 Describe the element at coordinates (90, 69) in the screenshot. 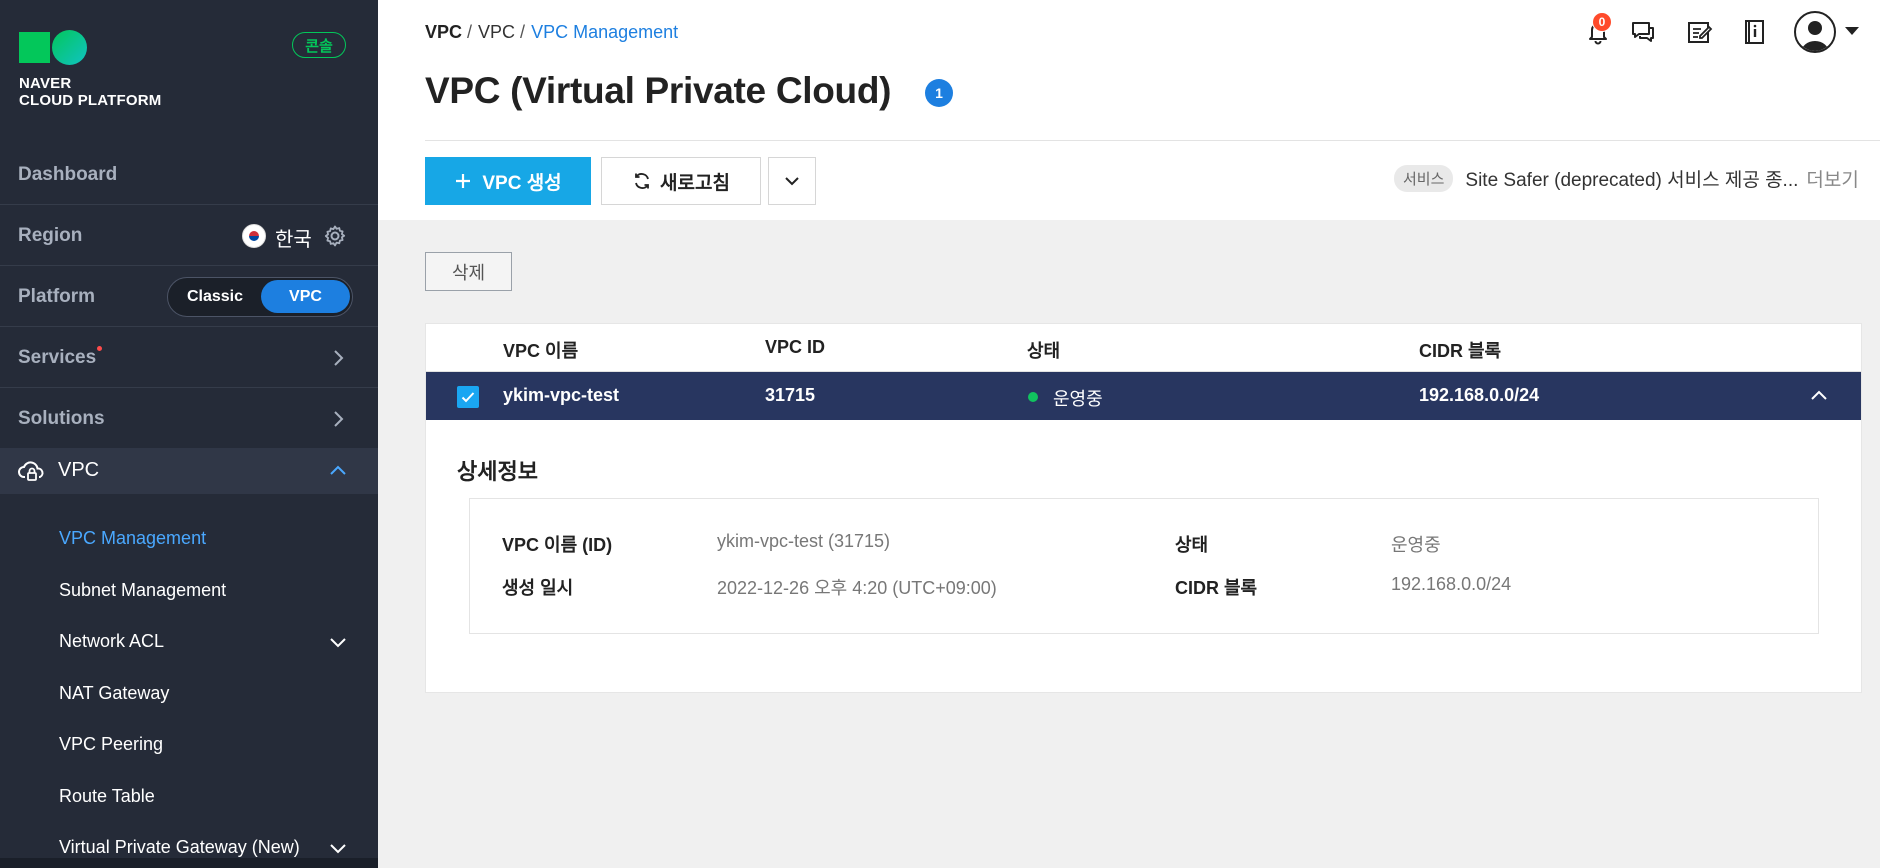

I see `naver-cloud-logo: NAVER CLOUD PLATFORM` at that location.